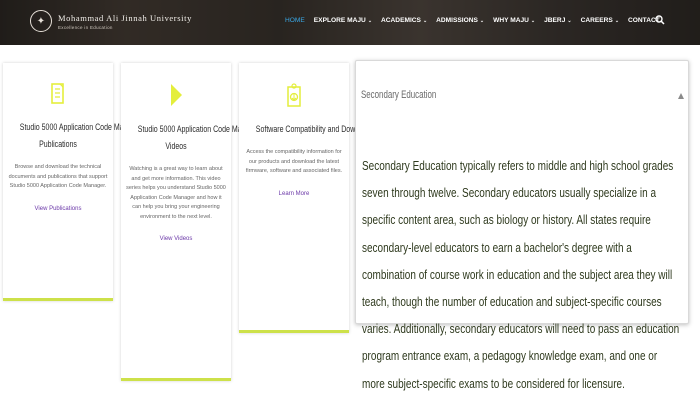  I want to click on crest-icon: ✦, so click(41, 21).